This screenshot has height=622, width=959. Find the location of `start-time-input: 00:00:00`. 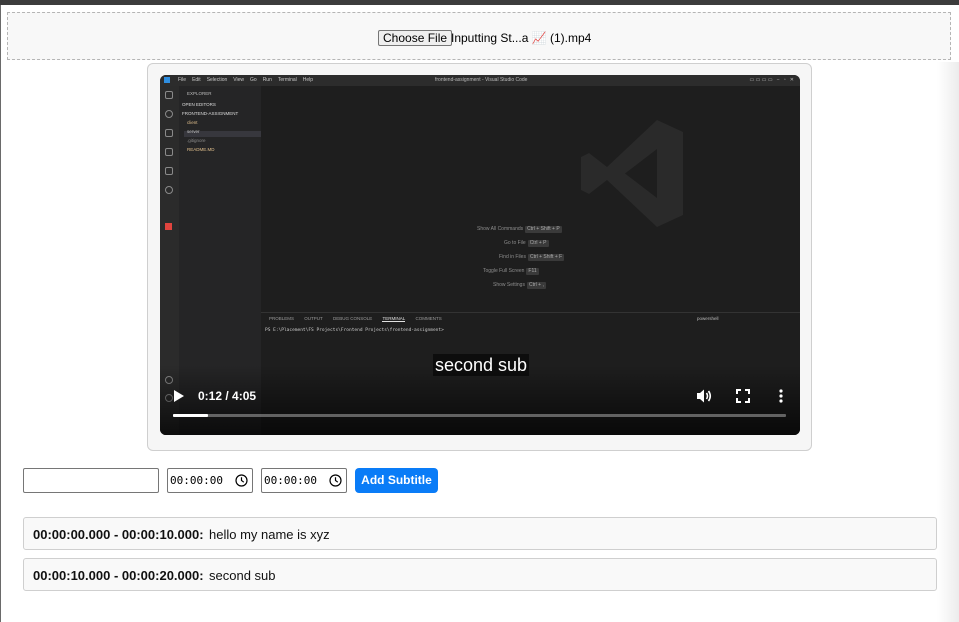

start-time-input: 00:00:00 is located at coordinates (210, 480).